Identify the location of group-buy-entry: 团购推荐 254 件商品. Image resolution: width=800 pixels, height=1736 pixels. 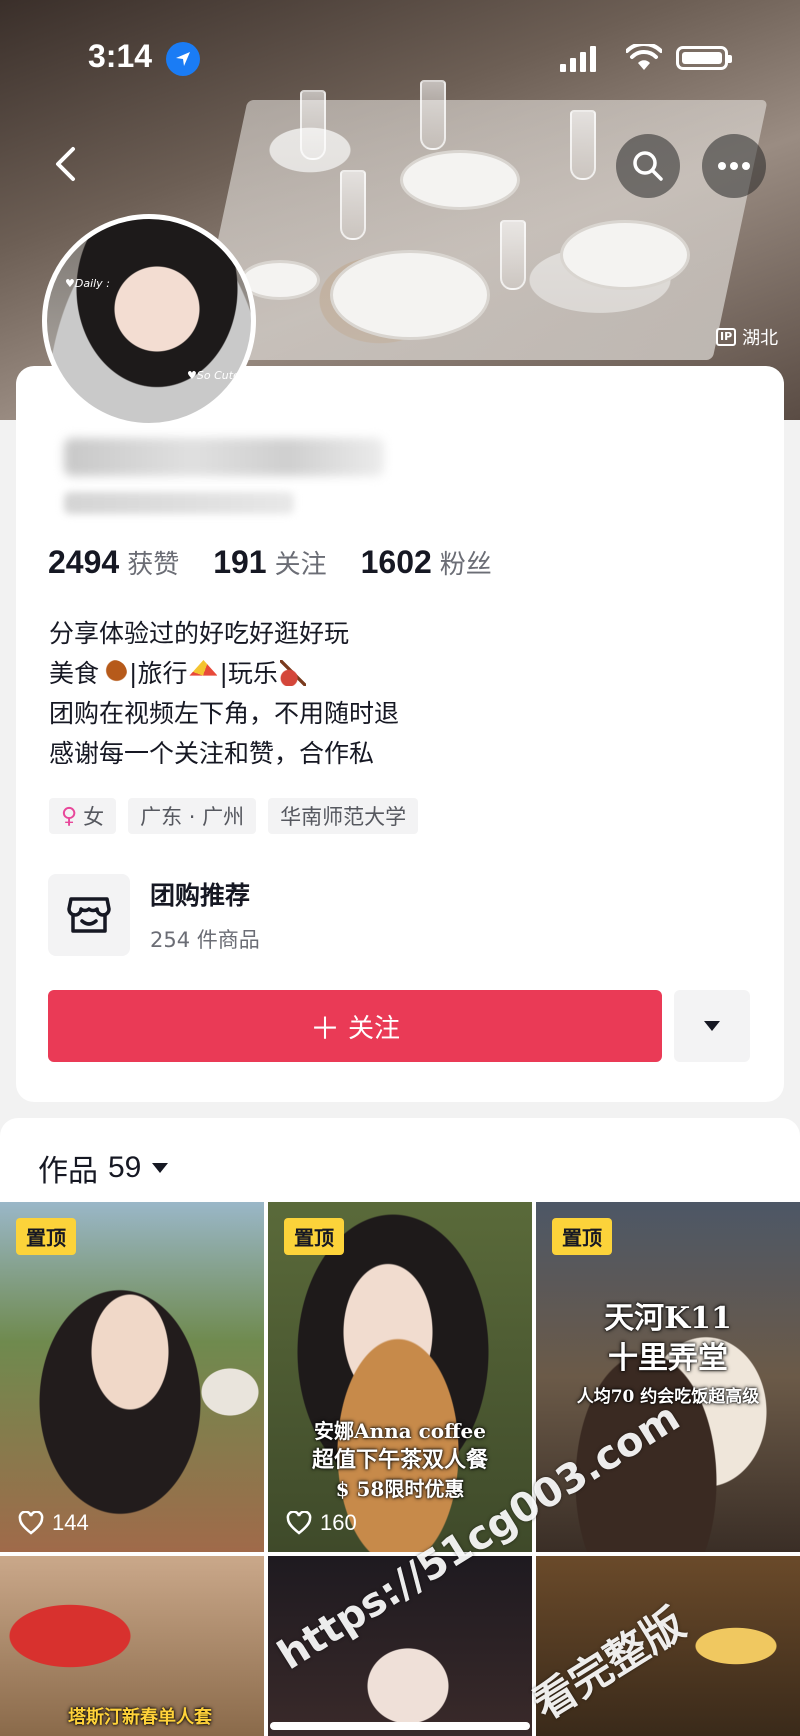
(154, 915).